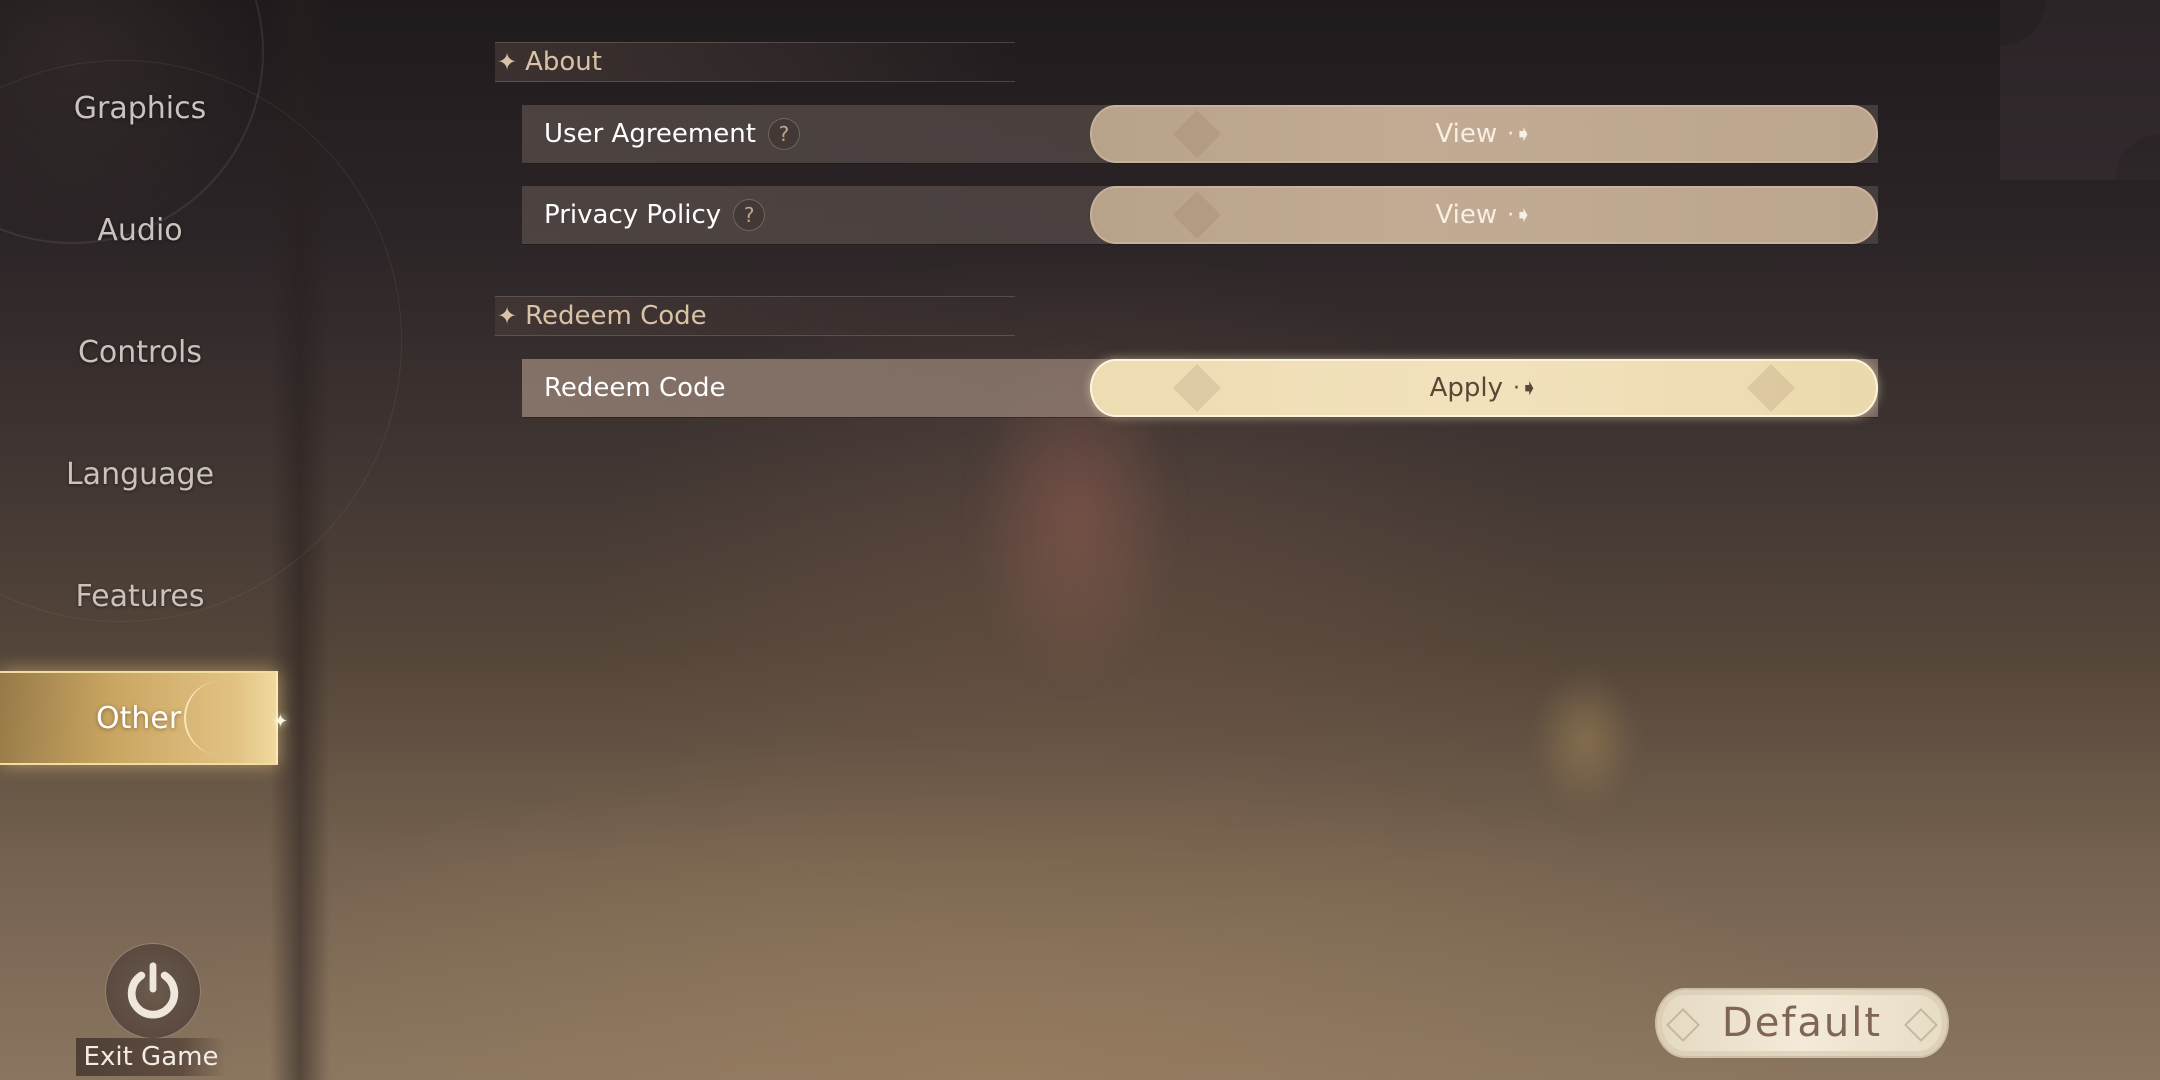 This screenshot has width=2160, height=1080. I want to click on row-label-container: Privacy Policy ?, so click(655, 215).